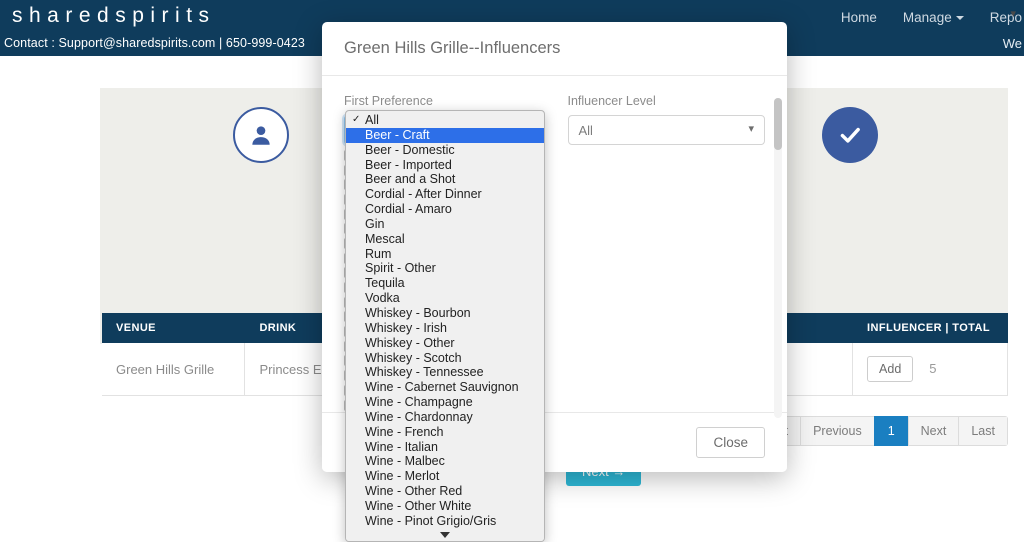 This screenshot has height=542, width=1024. I want to click on column-header-influencer-total: INFLUENCER | TOTAL, so click(930, 328).